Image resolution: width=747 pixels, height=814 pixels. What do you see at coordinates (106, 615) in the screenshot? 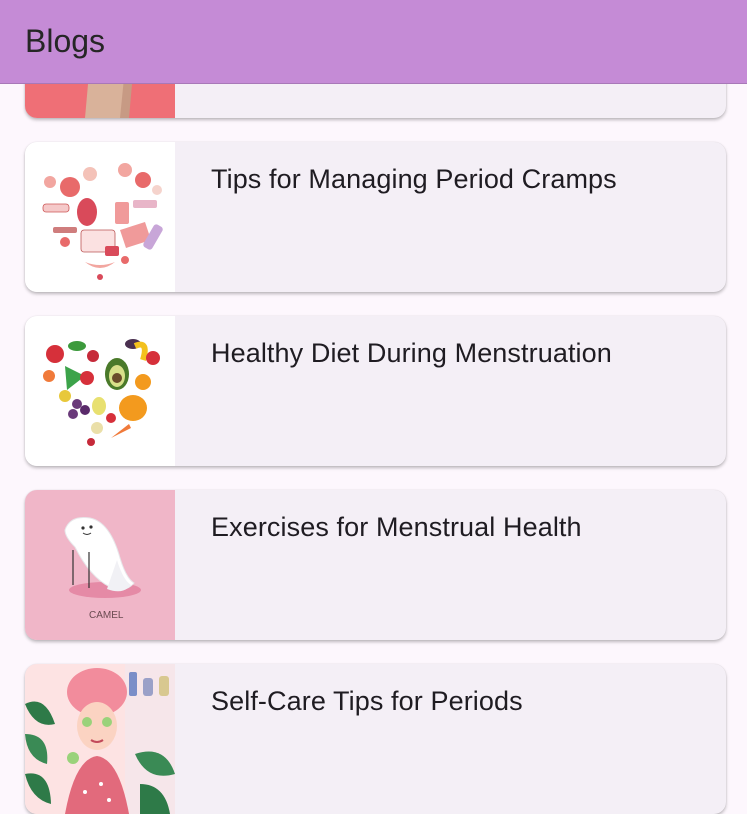
I see `thumbnail-caption: CAMEL` at bounding box center [106, 615].